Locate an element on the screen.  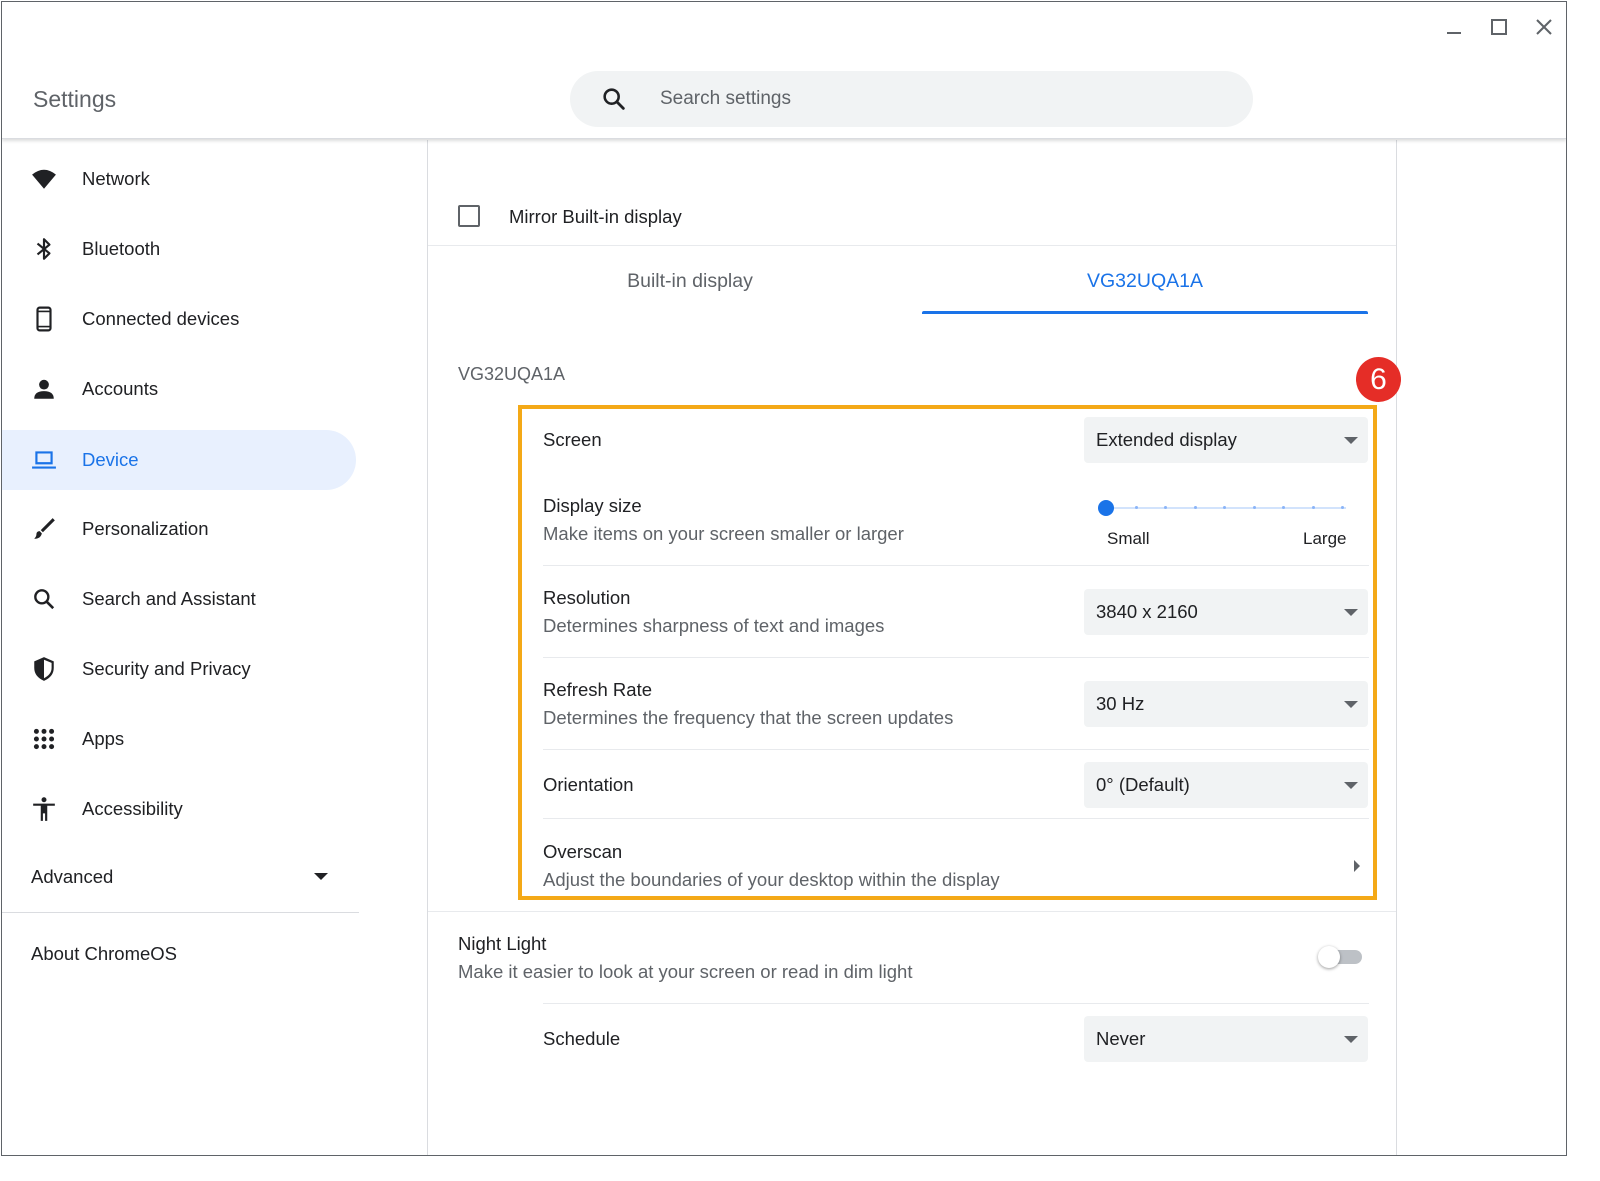
sidebar-item-connected-devices: Connected devices is located at coordinates (179, 319).